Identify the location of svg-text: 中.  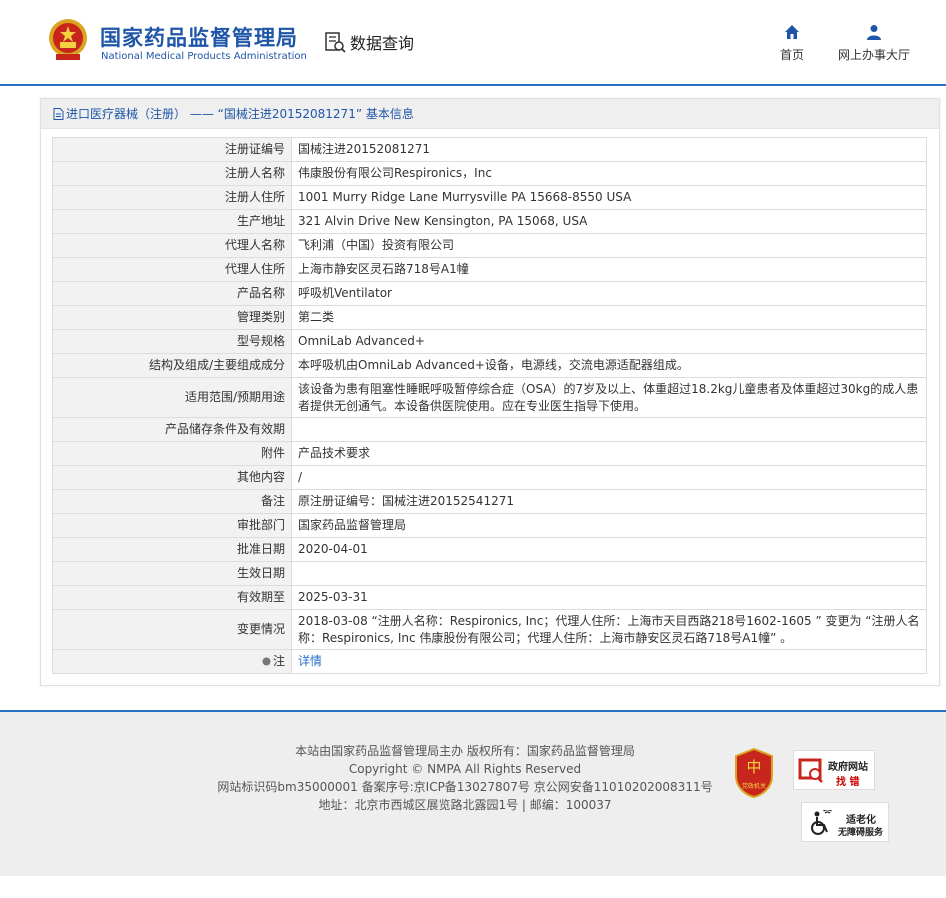
(753, 767).